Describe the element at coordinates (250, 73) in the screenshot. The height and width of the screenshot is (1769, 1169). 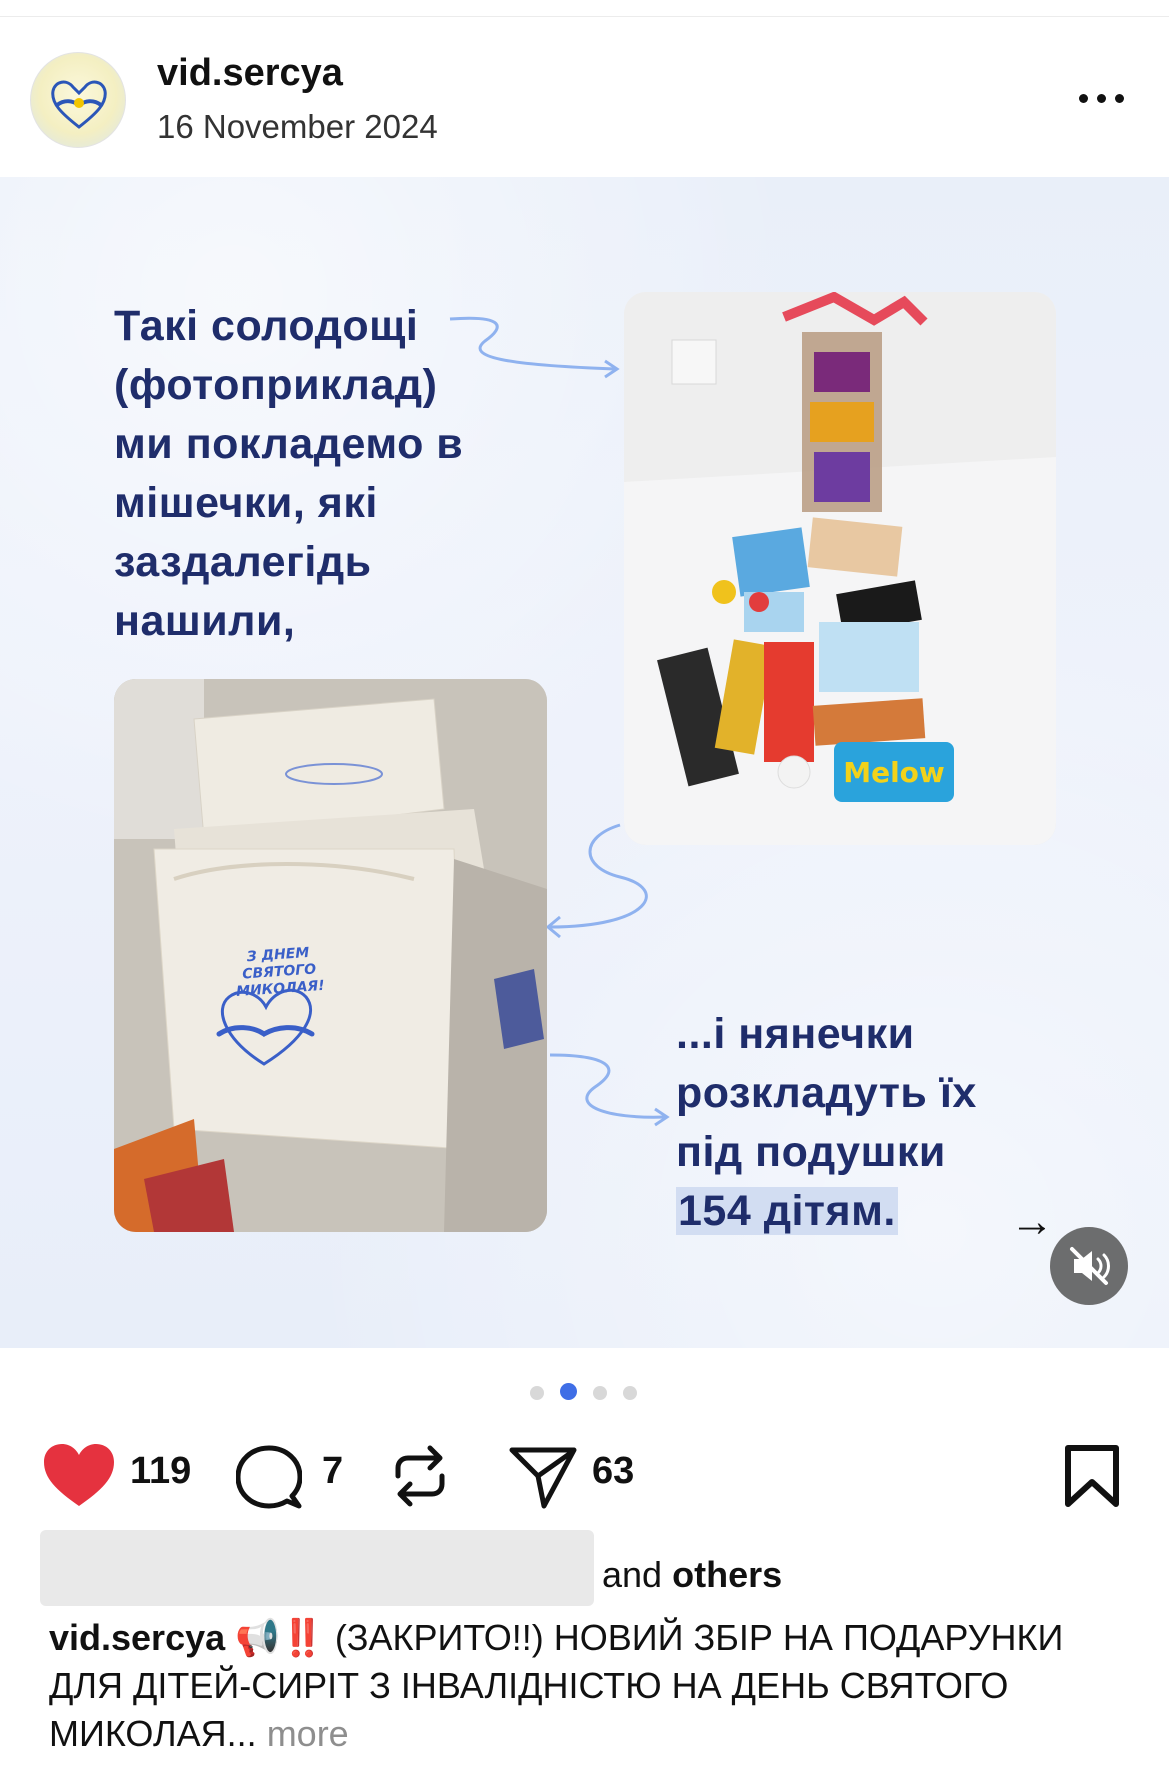
I see `post-username: vid.sercya` at that location.